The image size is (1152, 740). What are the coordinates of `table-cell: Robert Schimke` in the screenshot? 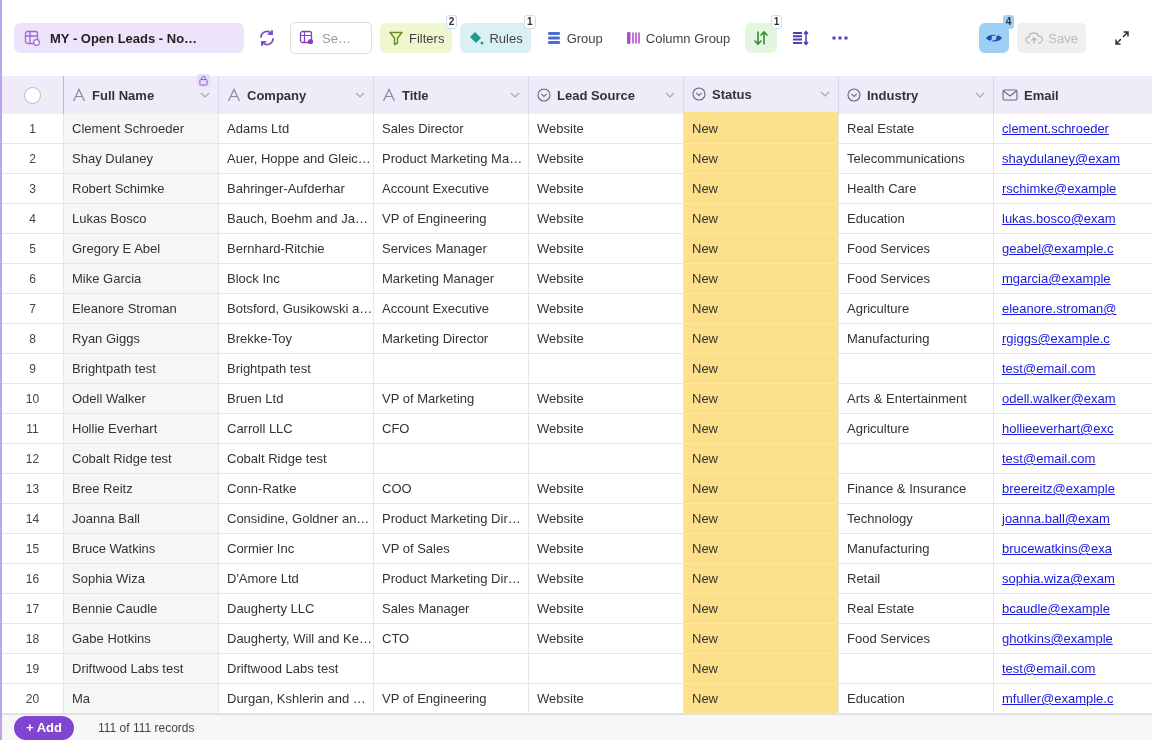 It's located at (118, 188).